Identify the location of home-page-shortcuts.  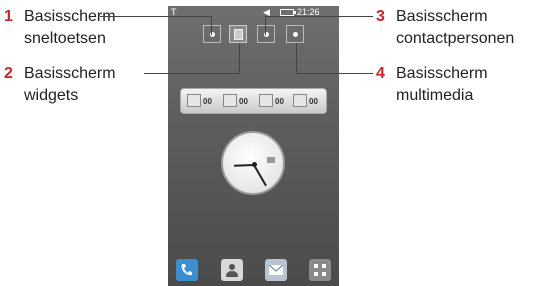
(212, 34).